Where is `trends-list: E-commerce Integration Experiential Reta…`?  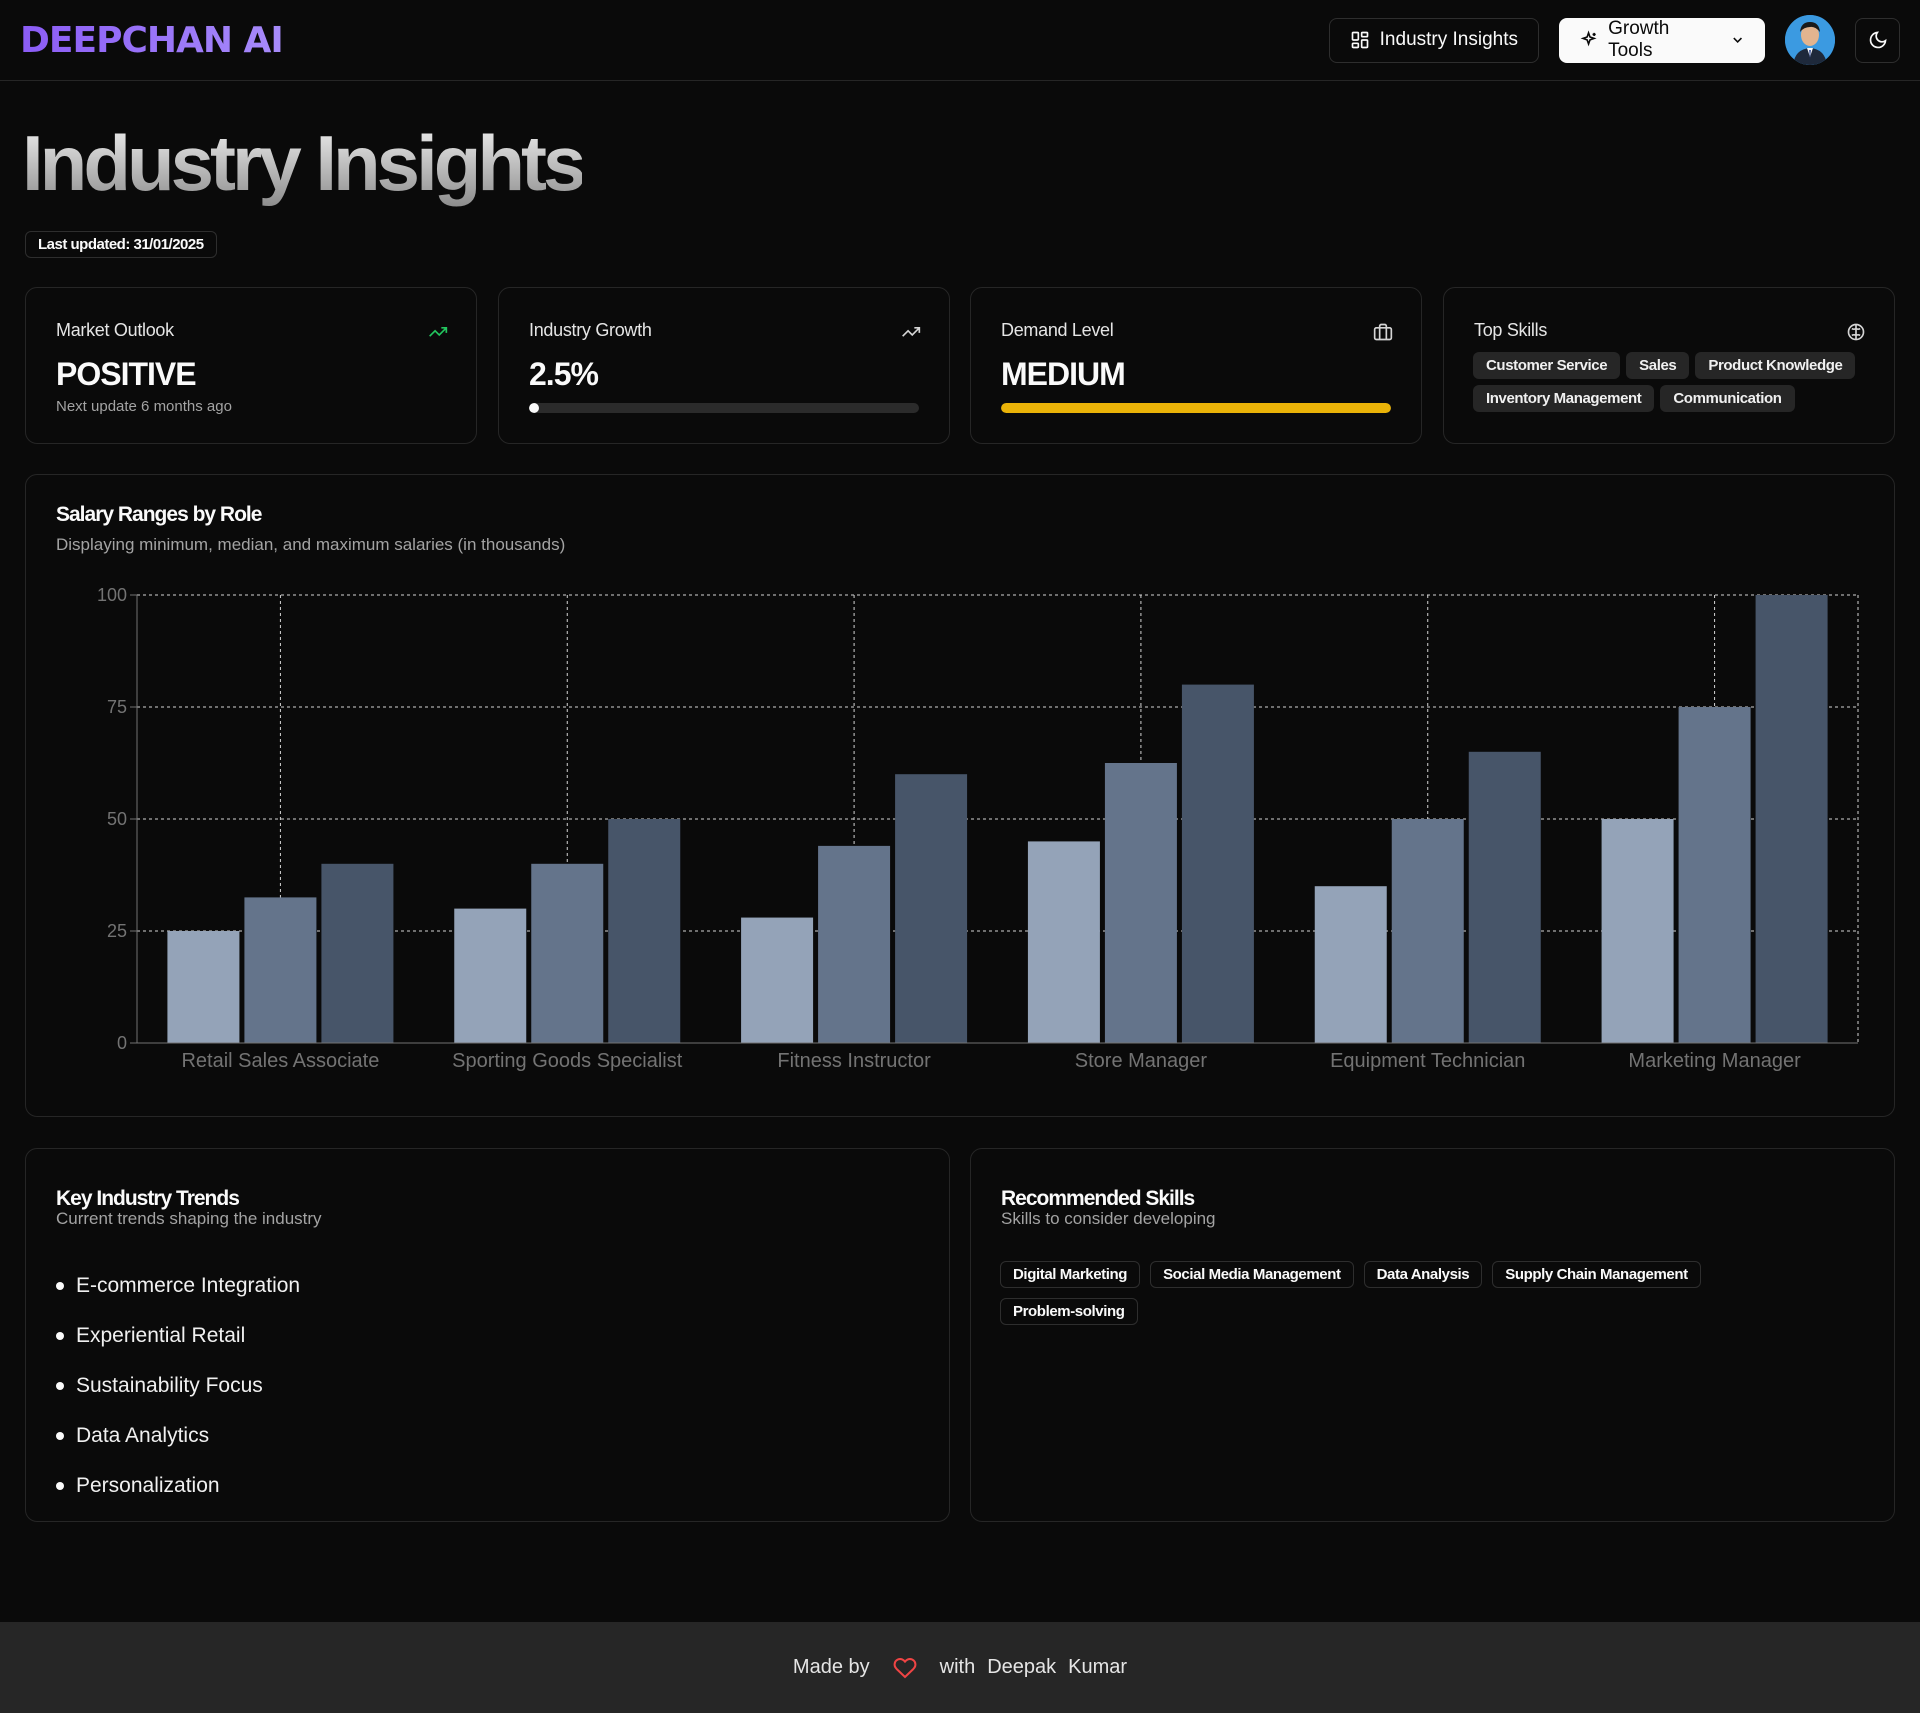
trends-list: E-commerce Integration Experiential Reta… is located at coordinates (178, 1386).